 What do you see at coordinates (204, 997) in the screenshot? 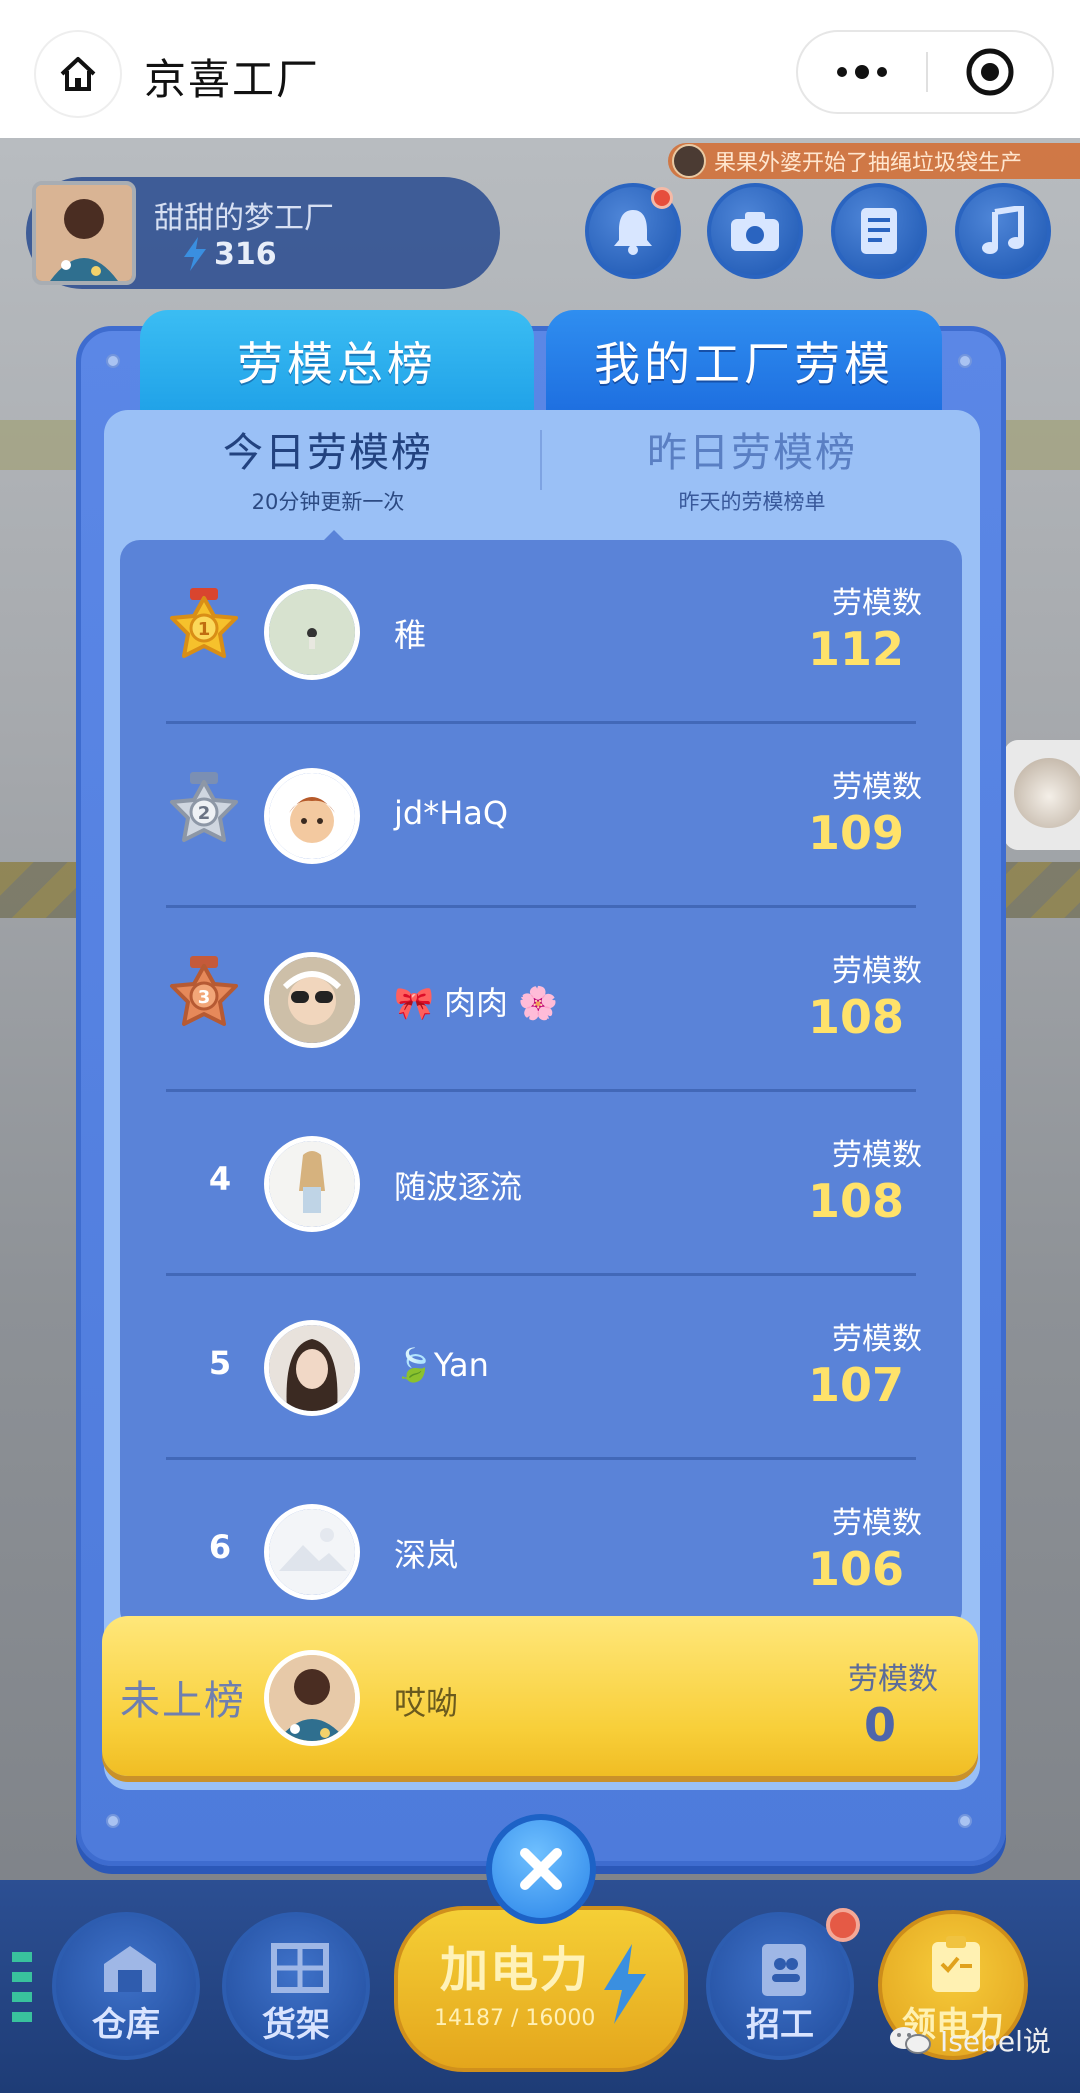
I see `svg-text: 3` at bounding box center [204, 997].